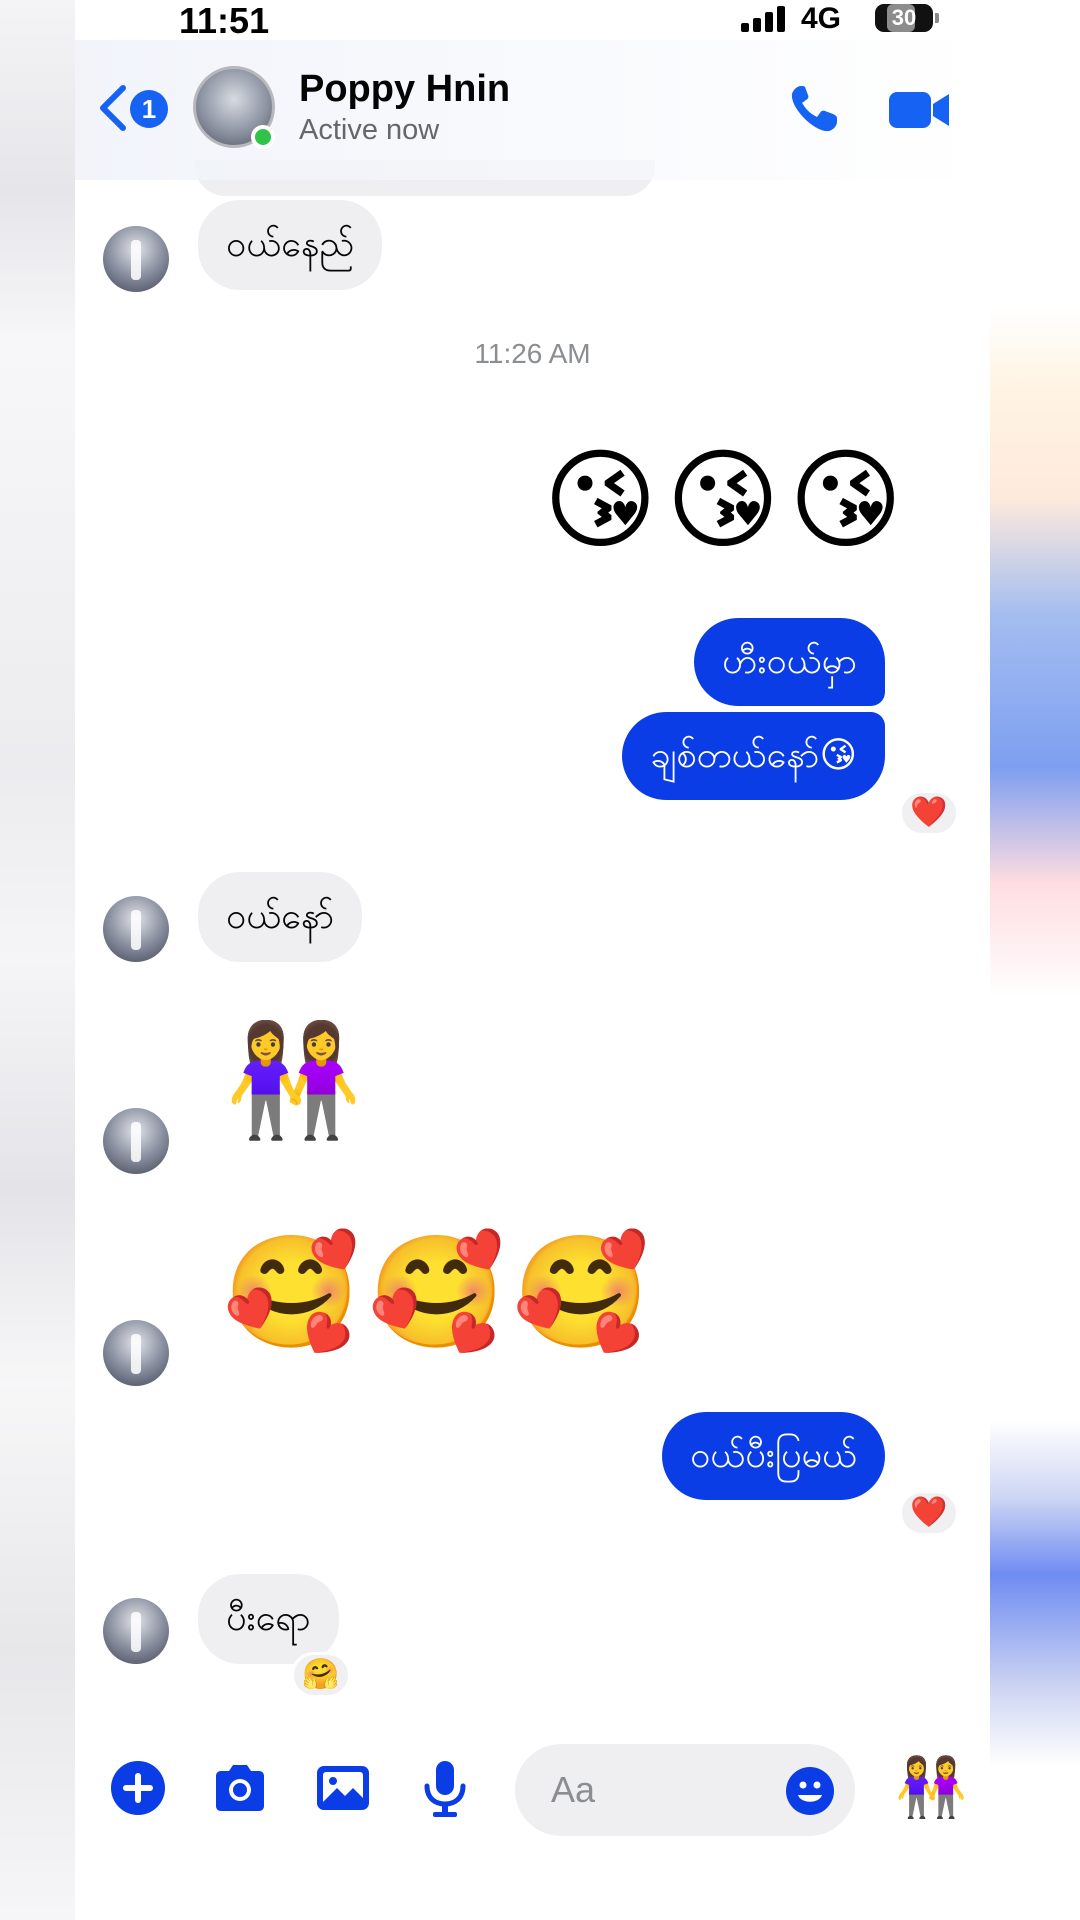 The width and height of the screenshot is (1080, 1920). What do you see at coordinates (268, 1619) in the screenshot?
I see `incoming-message: ပီးရော` at bounding box center [268, 1619].